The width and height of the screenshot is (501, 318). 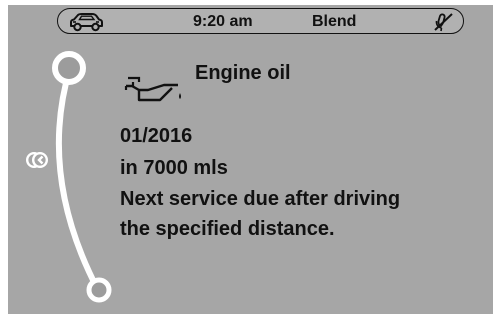 What do you see at coordinates (223, 21) in the screenshot?
I see `clock-time: 9:20 am` at bounding box center [223, 21].